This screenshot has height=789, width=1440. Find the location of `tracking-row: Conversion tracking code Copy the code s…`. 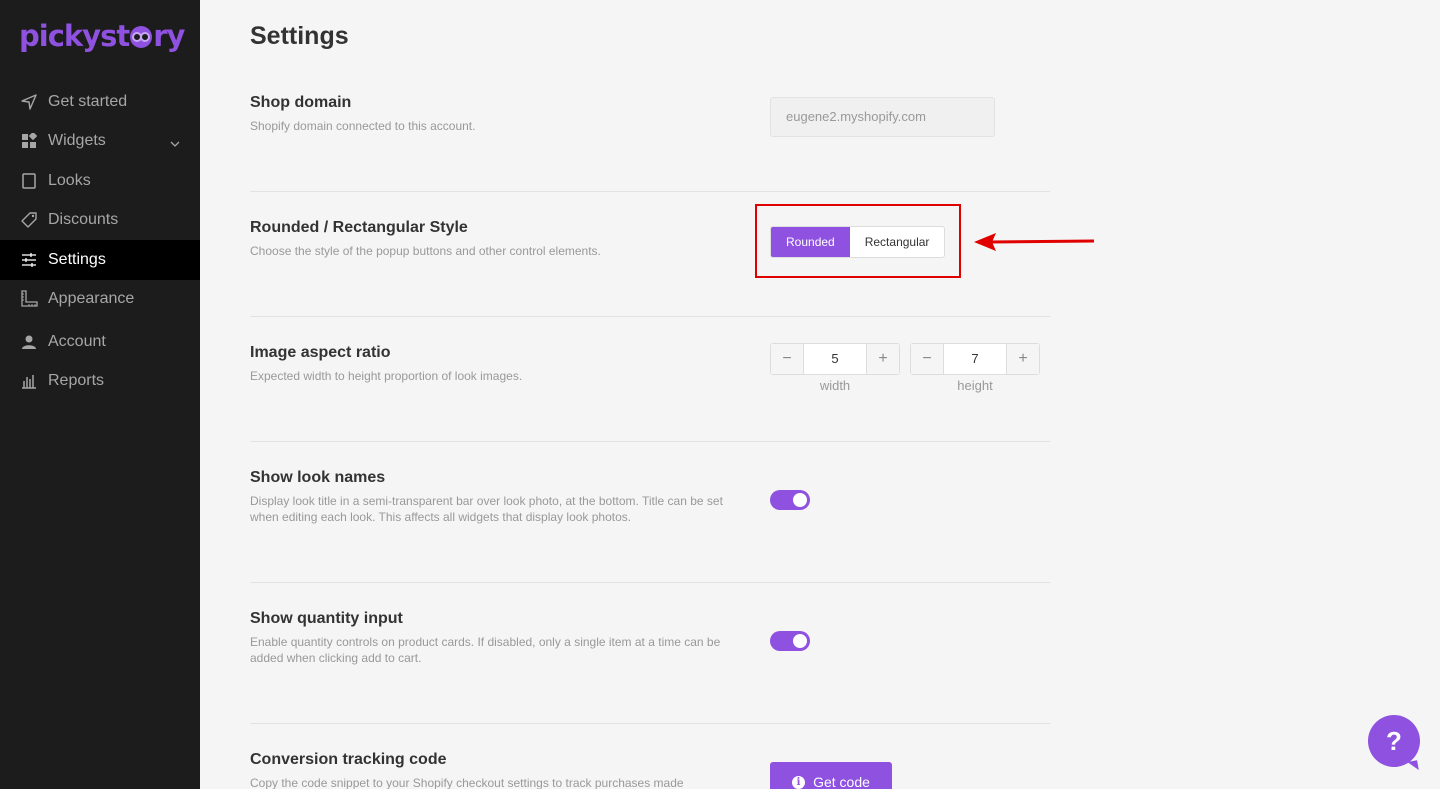

tracking-row: Conversion tracking code Copy the code s… is located at coordinates (650, 770).